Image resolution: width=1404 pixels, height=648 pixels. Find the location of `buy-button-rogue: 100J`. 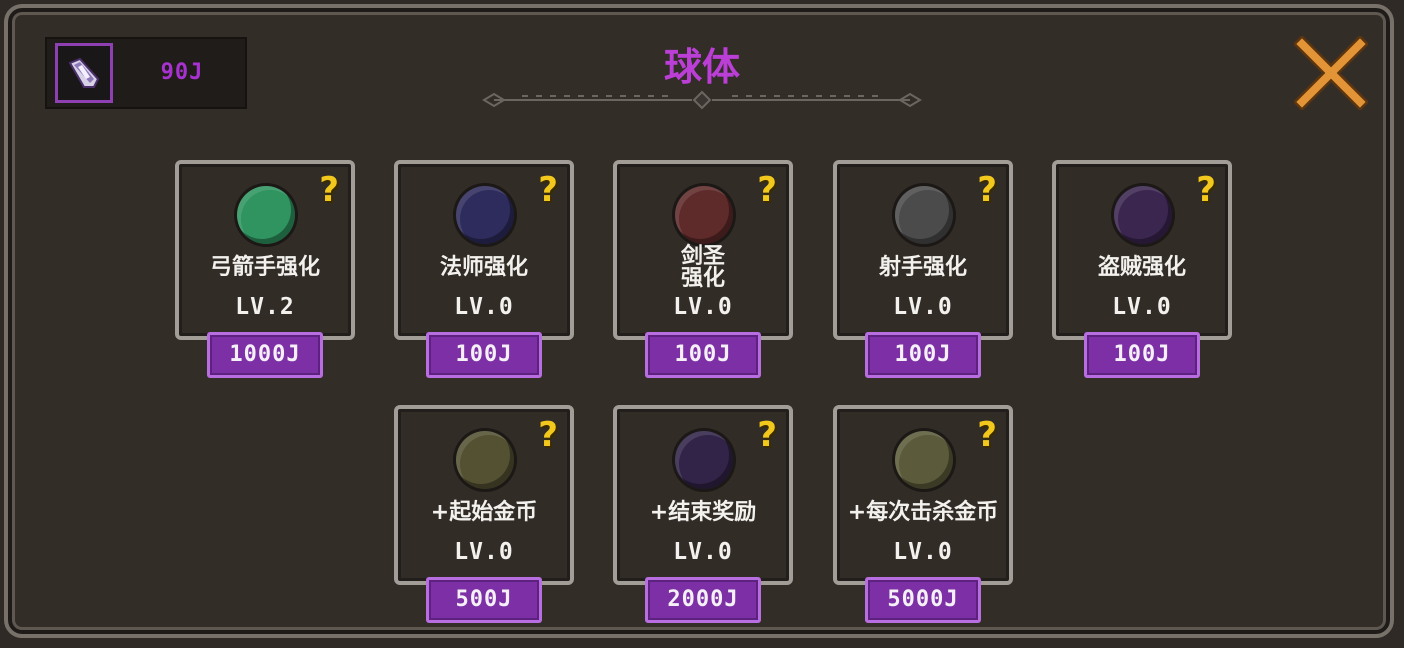

buy-button-rogue: 100J is located at coordinates (1142, 355).